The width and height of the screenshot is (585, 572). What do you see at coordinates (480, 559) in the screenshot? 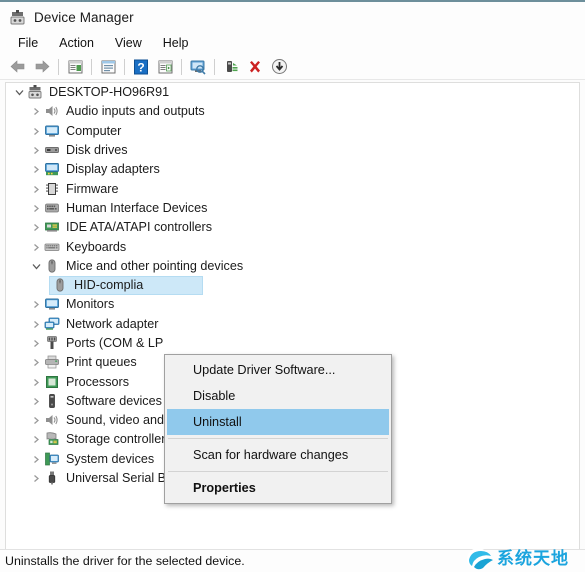
I see `watermark-logo-icon` at bounding box center [480, 559].